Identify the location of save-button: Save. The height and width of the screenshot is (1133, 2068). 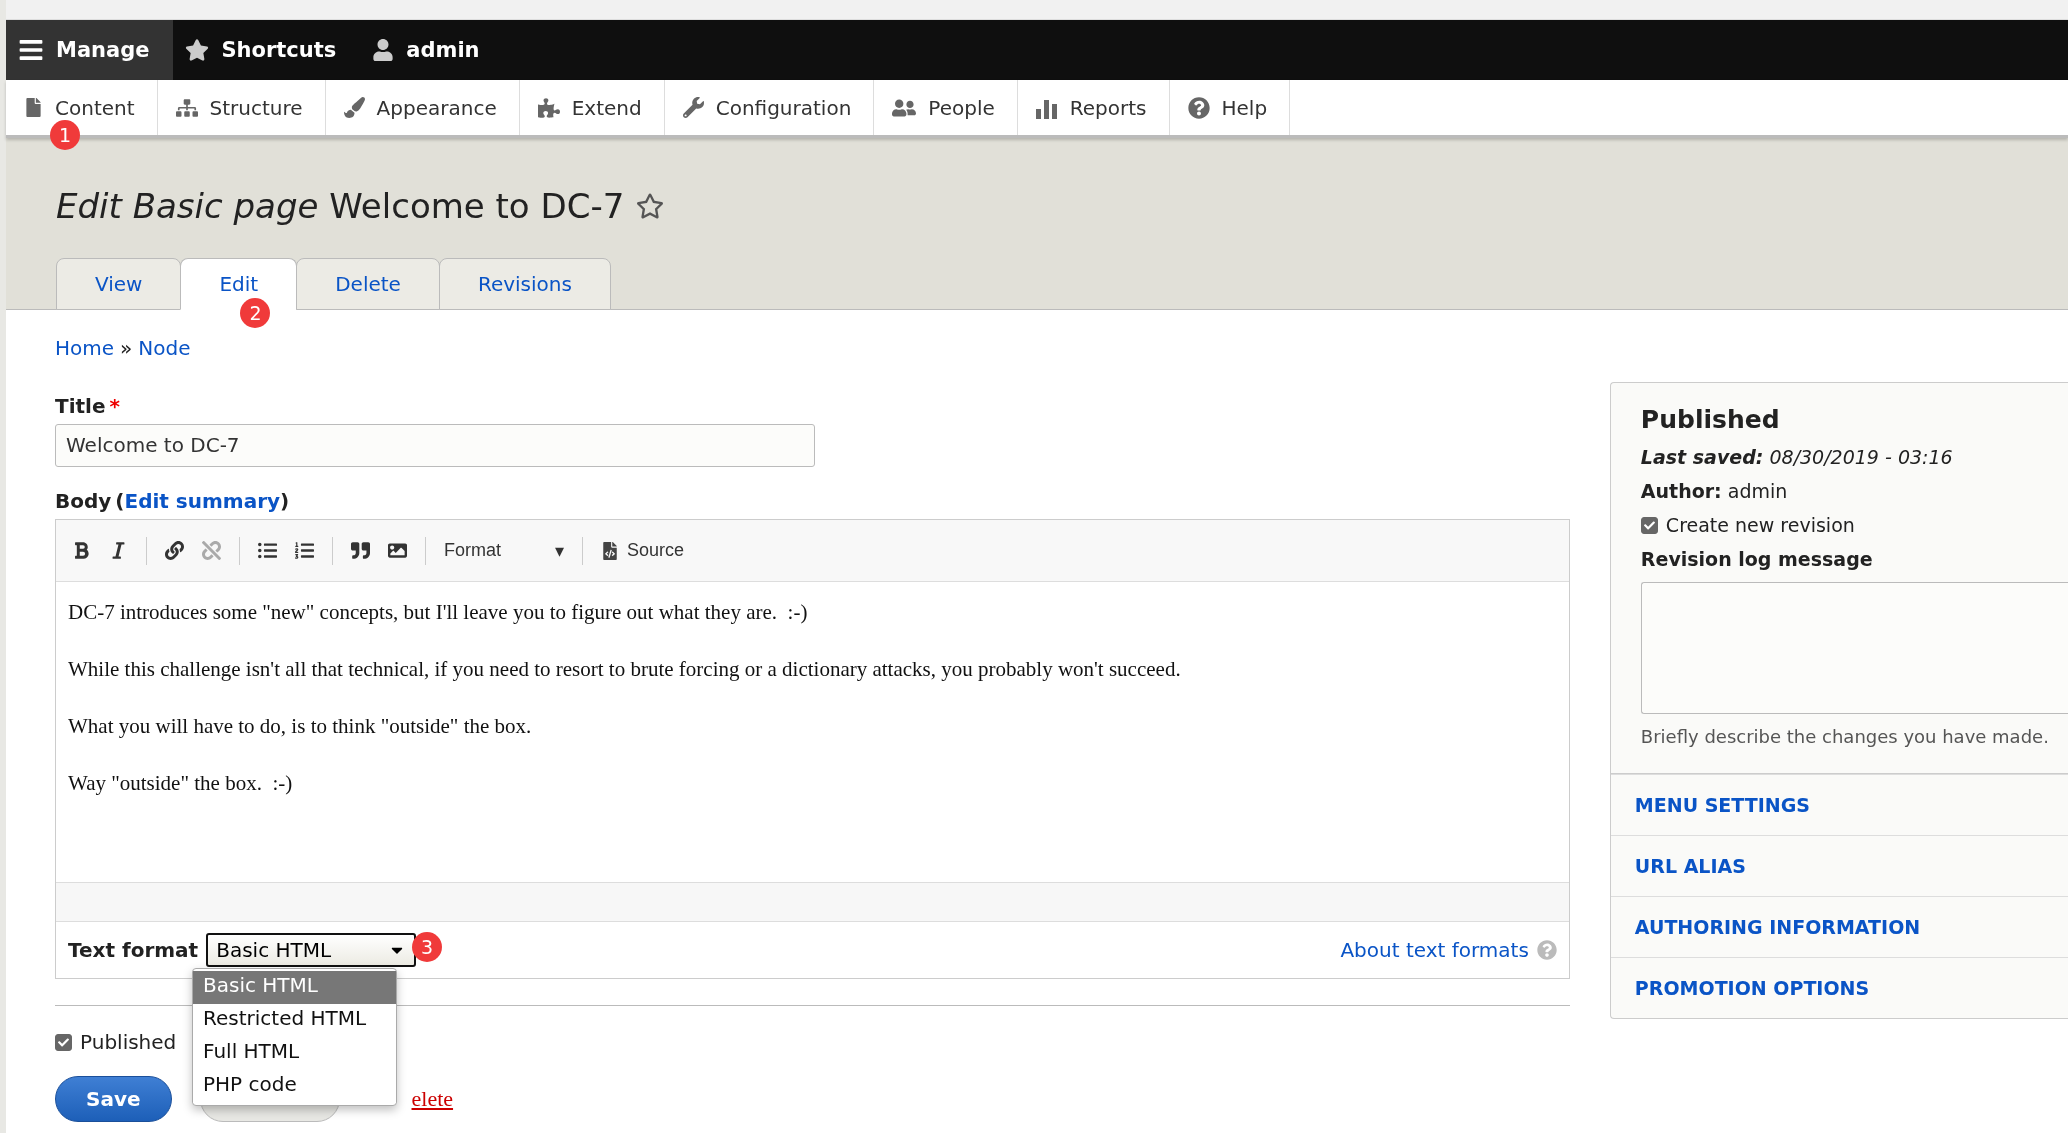
(113, 1099).